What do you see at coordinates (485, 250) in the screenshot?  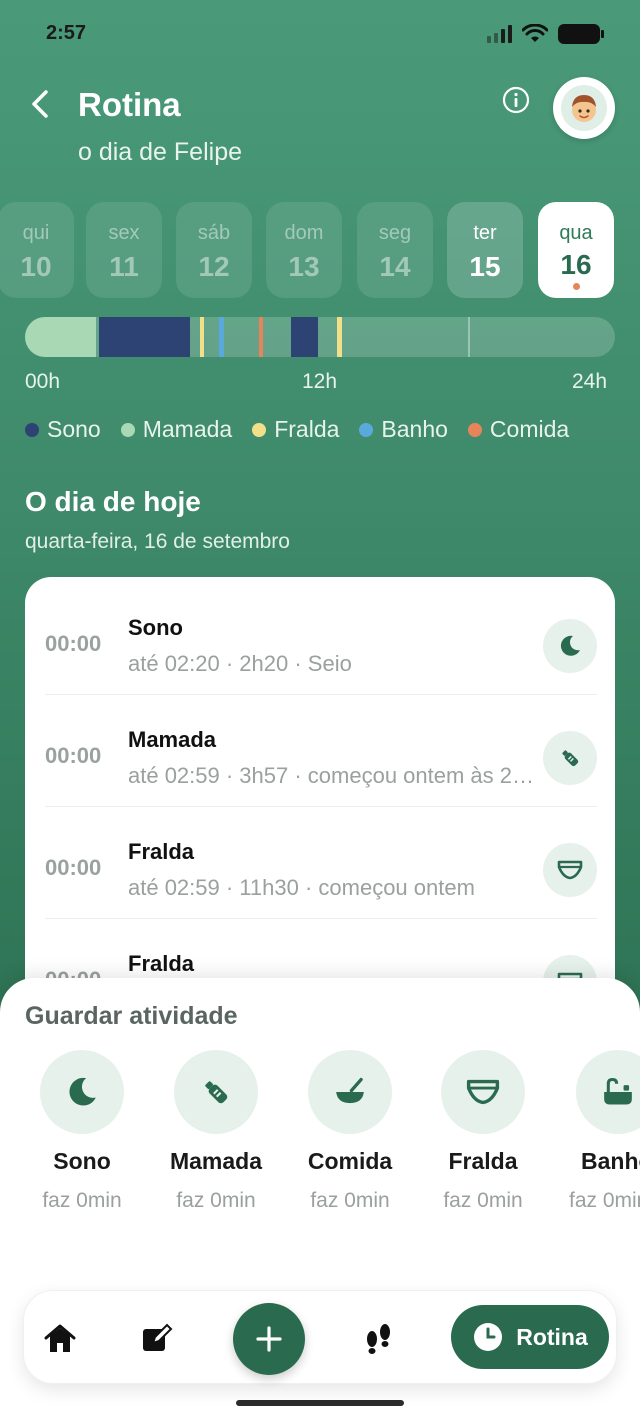 I see `day-item-15: ter 15` at bounding box center [485, 250].